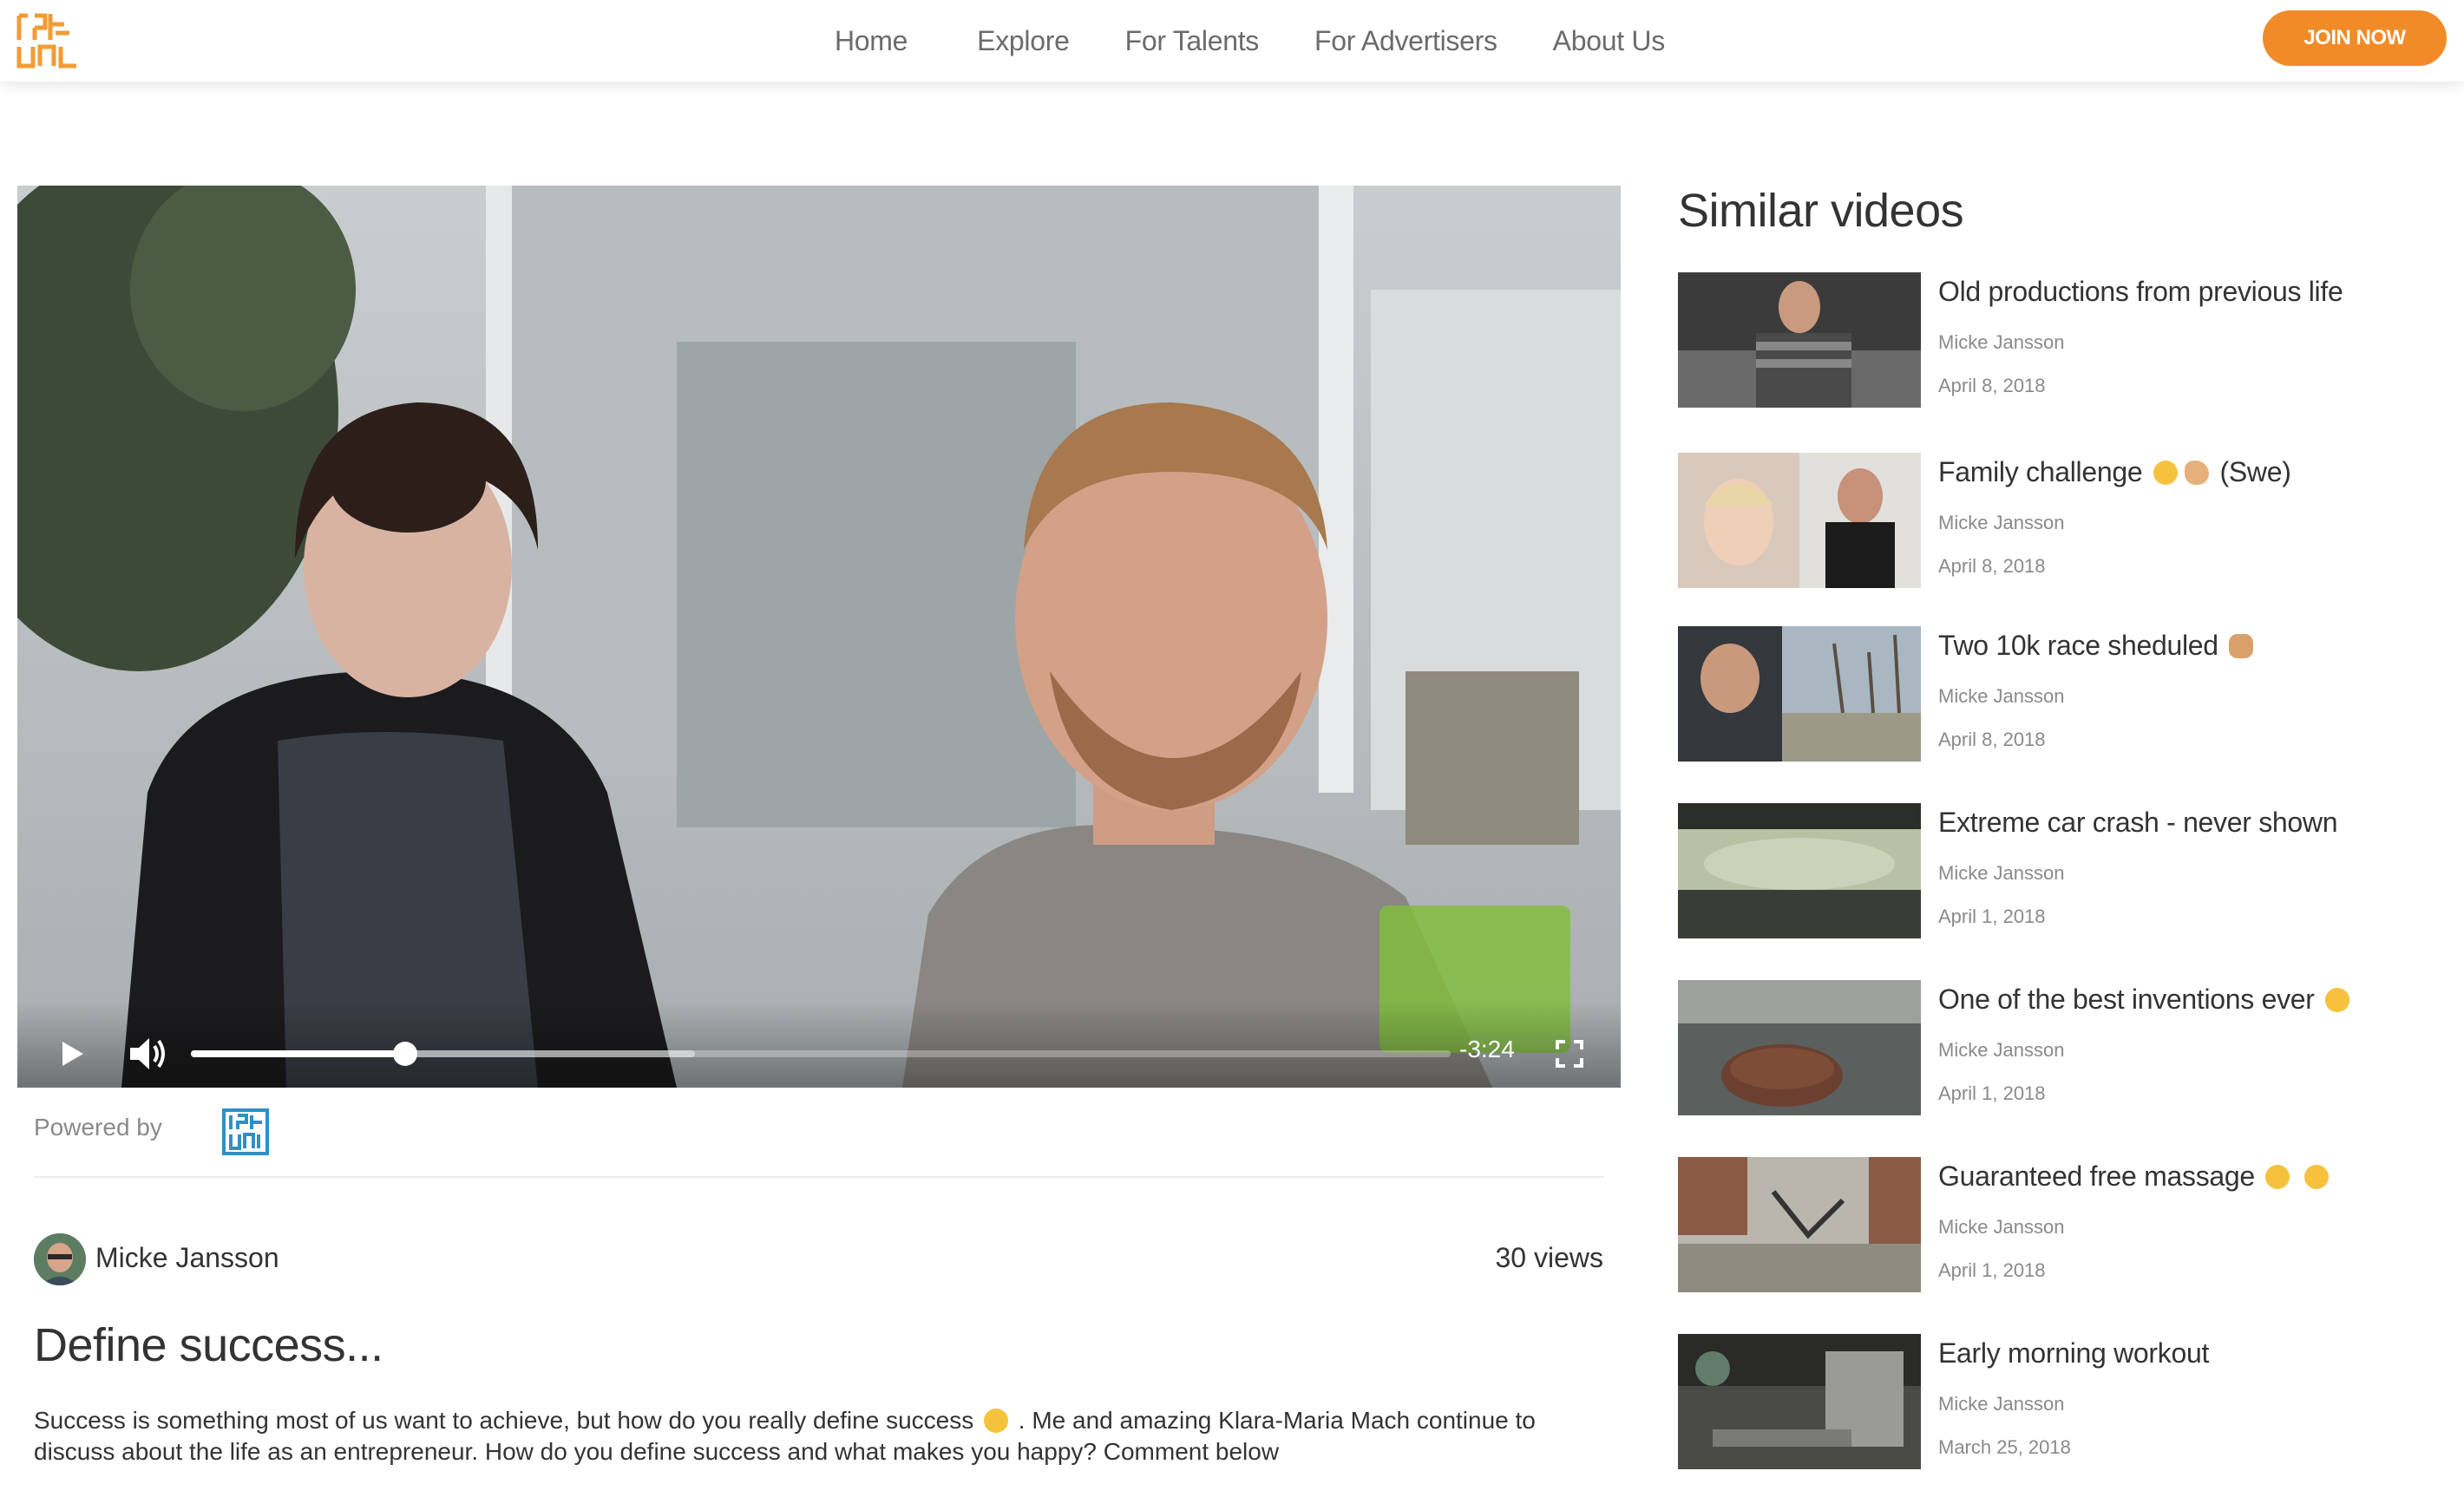 This screenshot has width=2464, height=1497. What do you see at coordinates (871, 41) in the screenshot?
I see `nav-home: Home` at bounding box center [871, 41].